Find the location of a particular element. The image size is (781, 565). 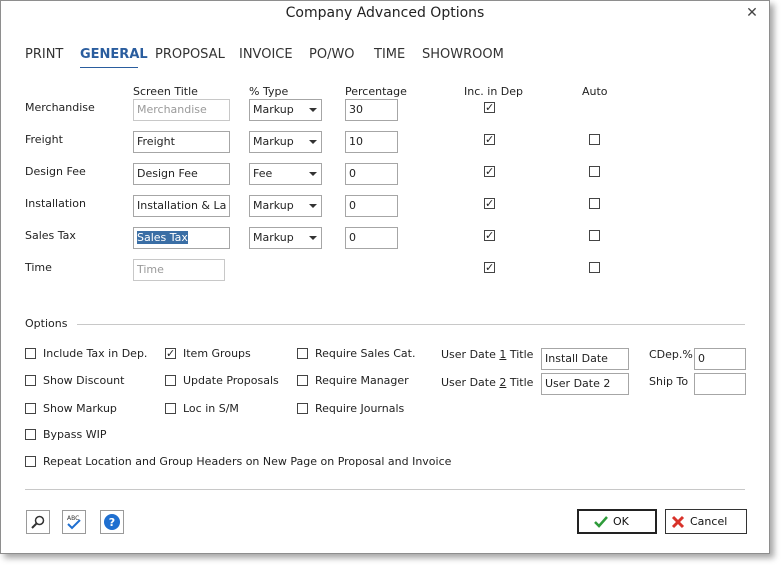

cancel-button: Cancel is located at coordinates (706, 521).